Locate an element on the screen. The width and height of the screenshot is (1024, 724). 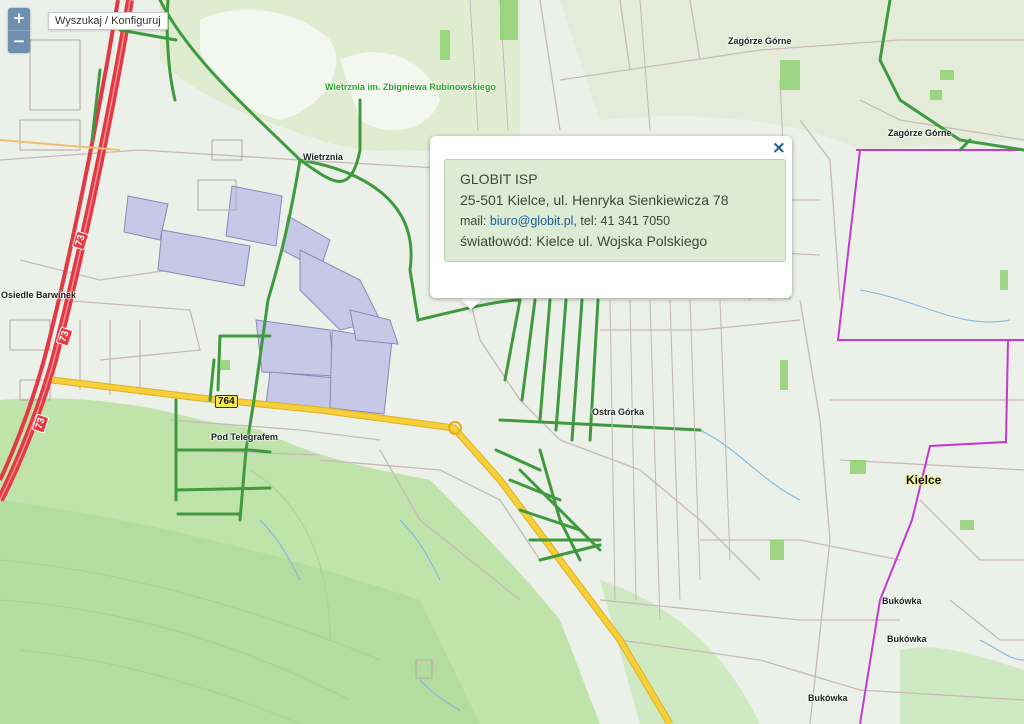
place-label-pod-telegrafem: Pod Telegrafem is located at coordinates (244, 437).